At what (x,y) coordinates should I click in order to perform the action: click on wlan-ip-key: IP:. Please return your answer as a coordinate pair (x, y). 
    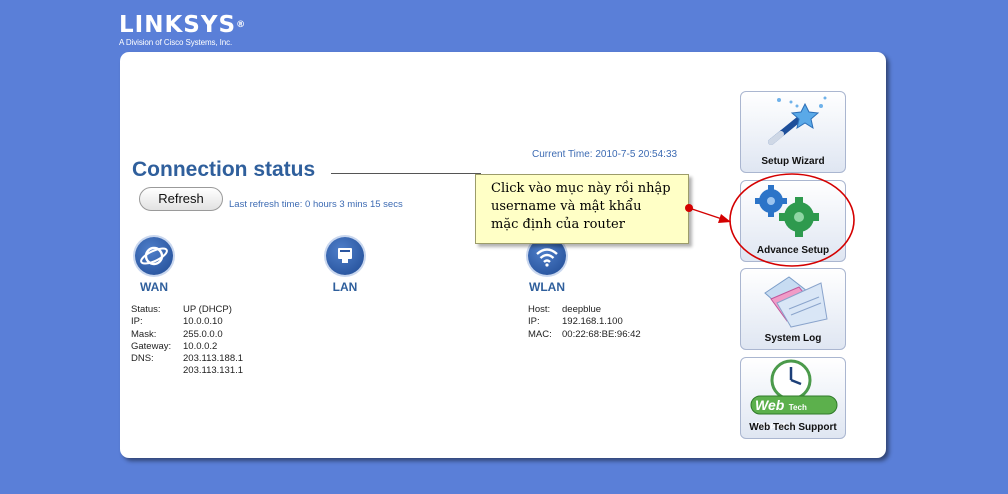
    Looking at the image, I should click on (534, 322).